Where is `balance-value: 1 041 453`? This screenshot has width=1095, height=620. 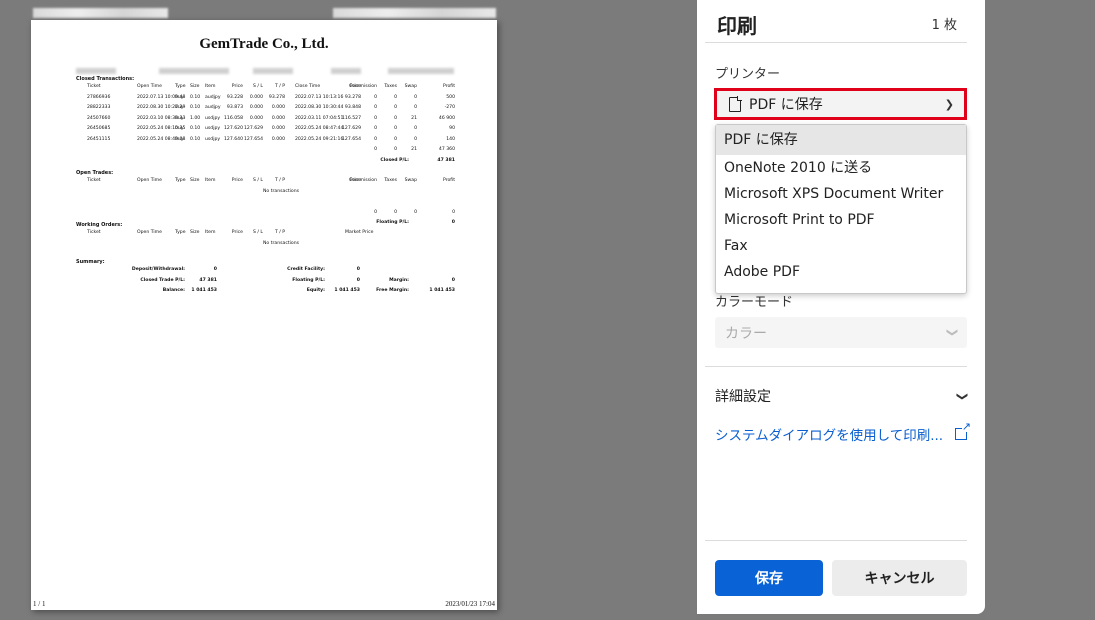 balance-value: 1 041 453 is located at coordinates (204, 290).